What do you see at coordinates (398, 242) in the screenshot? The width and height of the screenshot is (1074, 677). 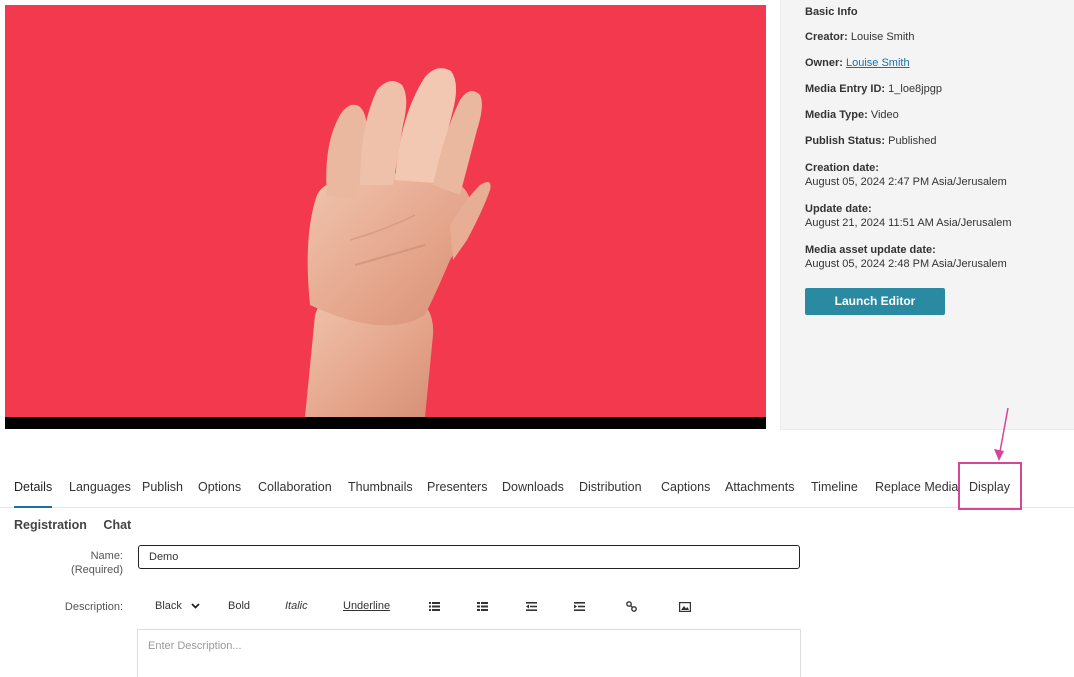 I see `video-frame-hand` at bounding box center [398, 242].